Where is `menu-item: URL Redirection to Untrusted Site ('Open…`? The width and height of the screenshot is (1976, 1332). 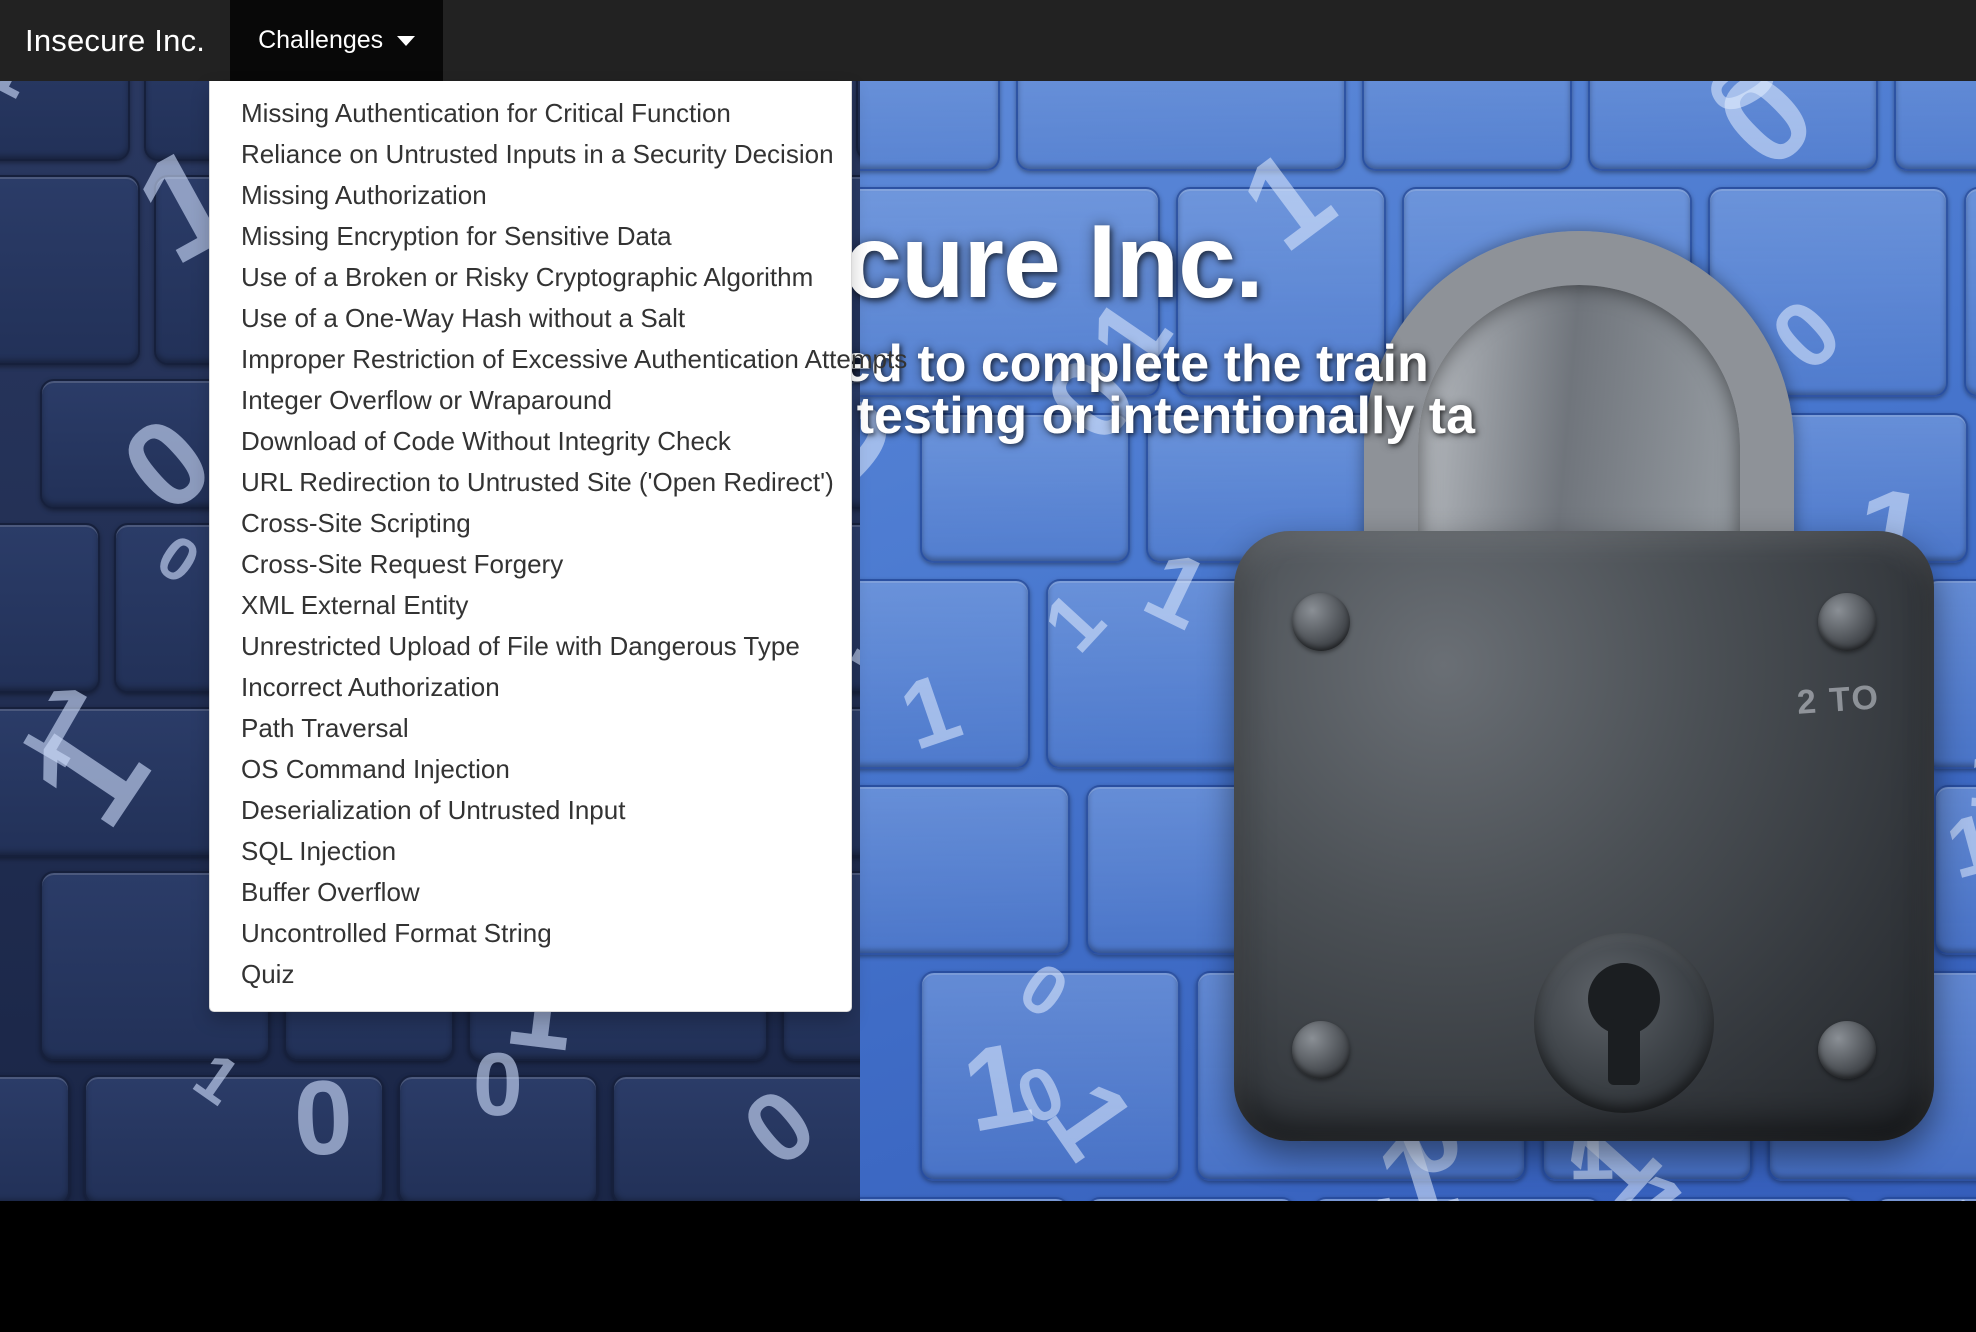
menu-item: URL Redirection to Untrusted Site ('Open… is located at coordinates (530, 482).